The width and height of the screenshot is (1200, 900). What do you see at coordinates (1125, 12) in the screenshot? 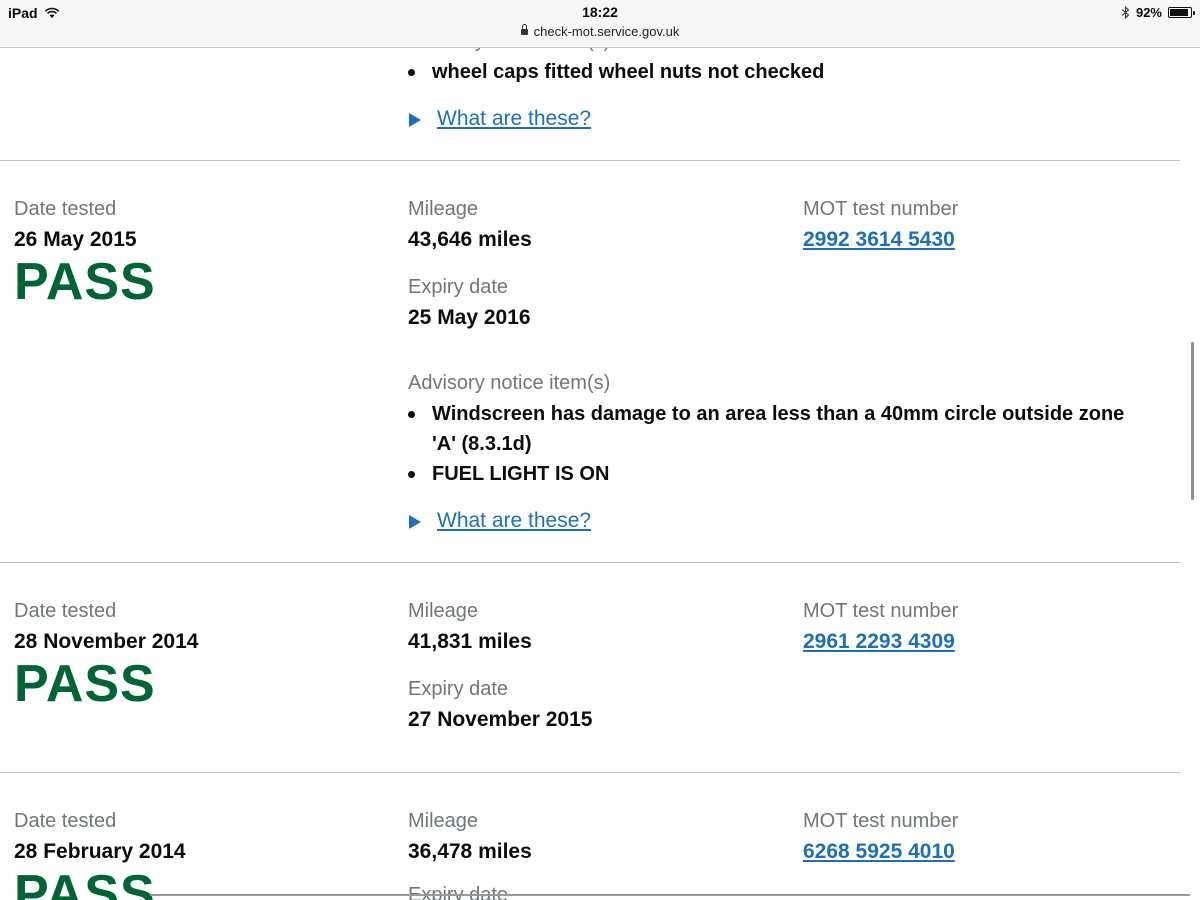
I see `bluetooth-icon` at bounding box center [1125, 12].